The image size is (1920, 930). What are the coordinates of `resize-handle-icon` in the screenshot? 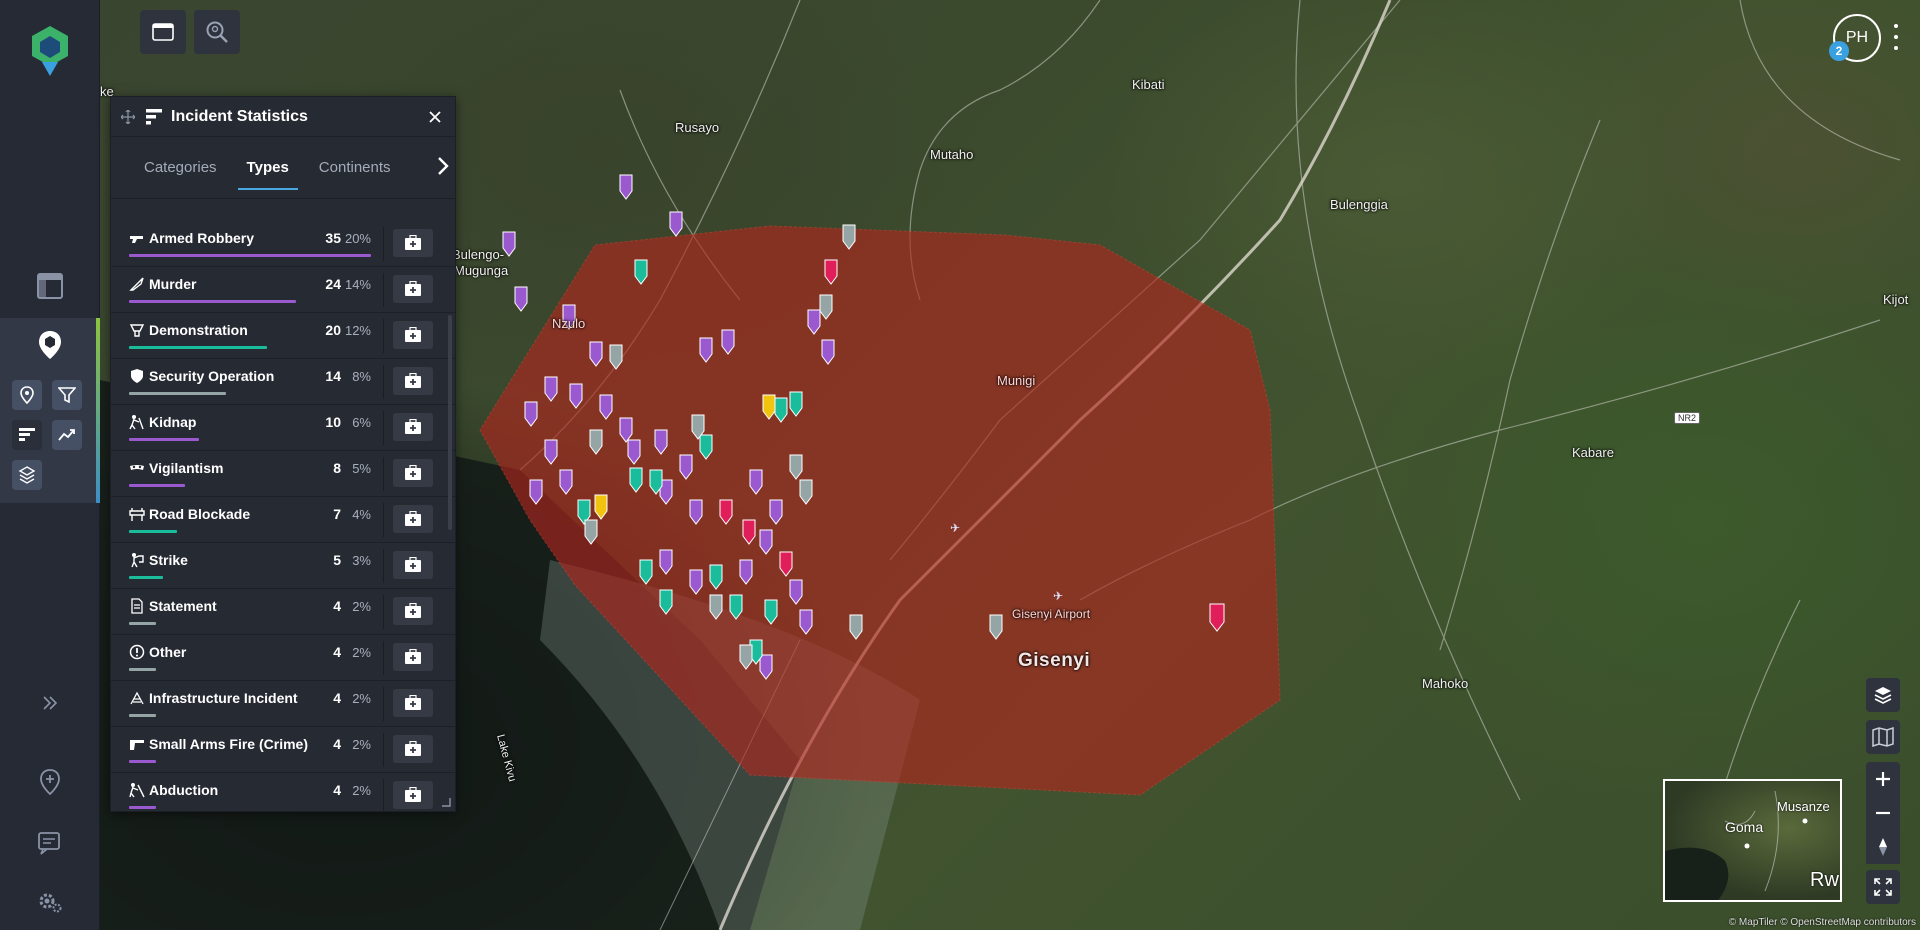 It's located at (446, 802).